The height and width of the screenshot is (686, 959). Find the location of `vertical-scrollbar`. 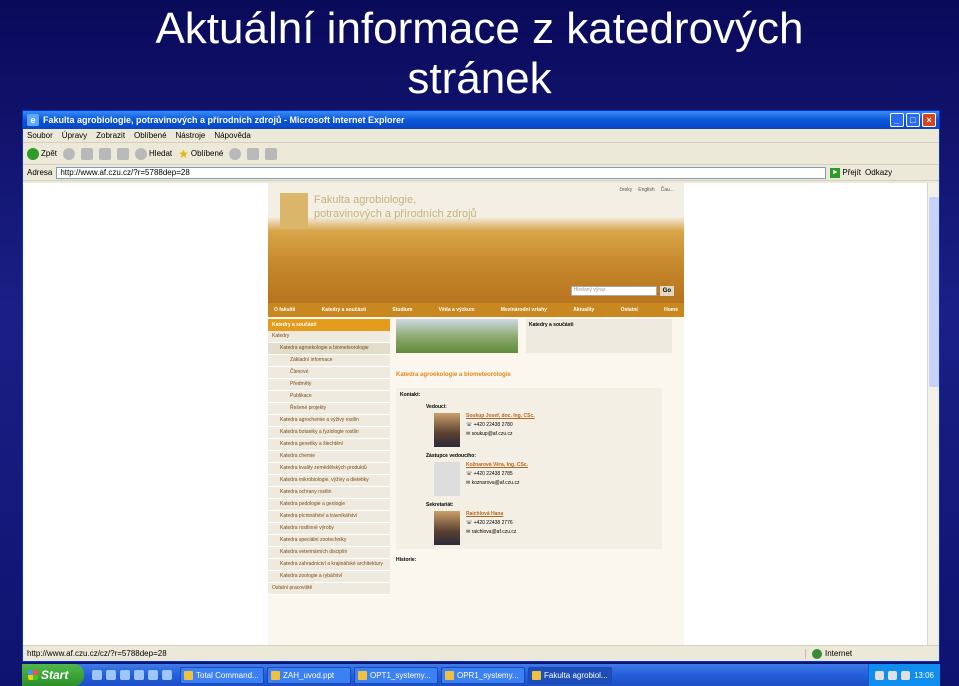

vertical-scrollbar is located at coordinates (933, 415).